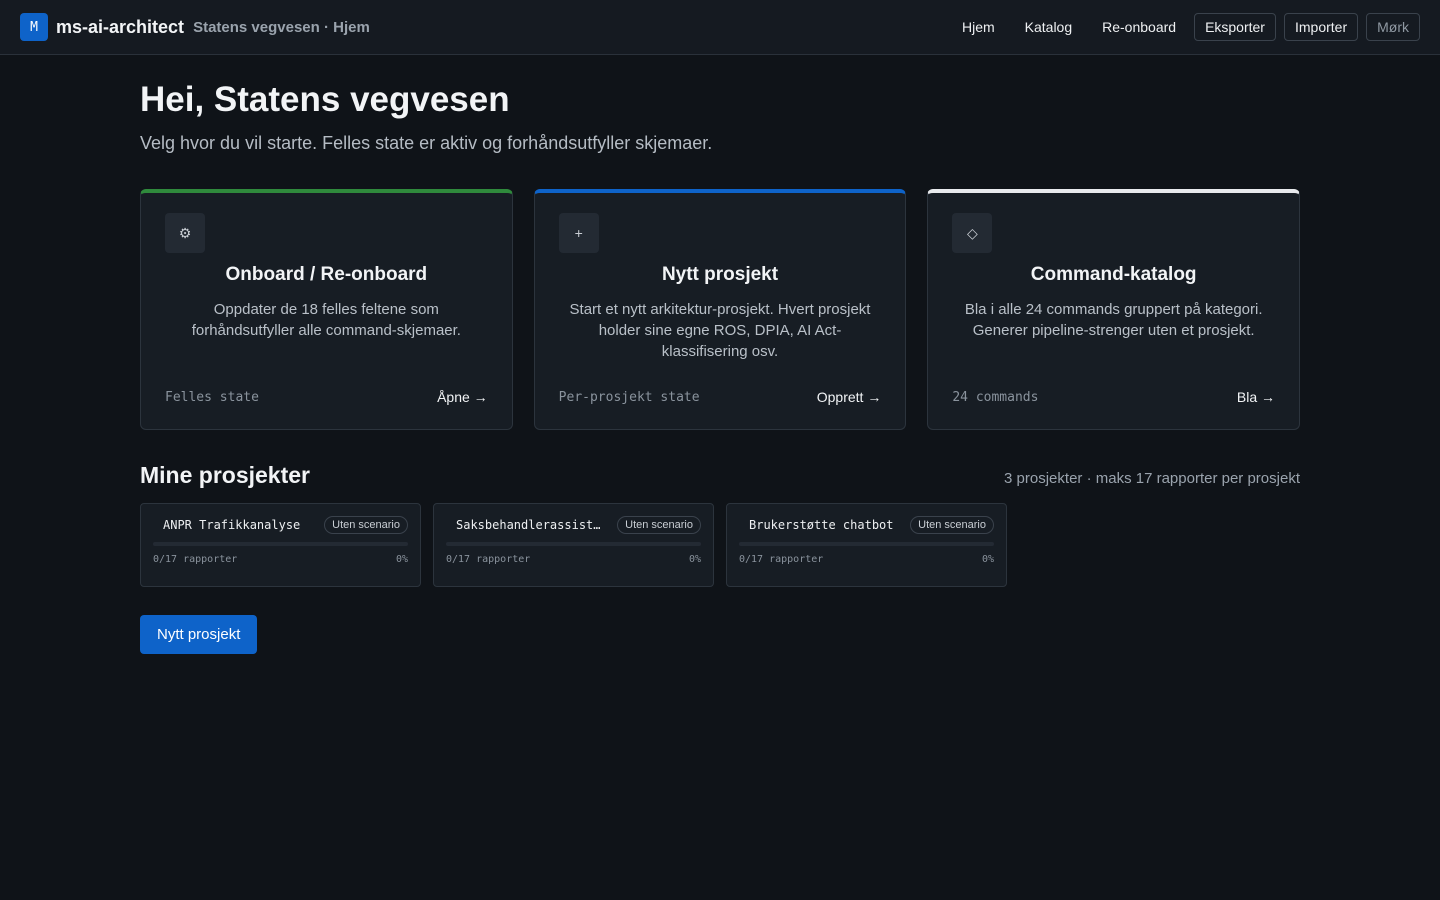 Image resolution: width=1440 pixels, height=900 pixels. What do you see at coordinates (225, 475) in the screenshot?
I see `projects-title: Mine prosjekter` at bounding box center [225, 475].